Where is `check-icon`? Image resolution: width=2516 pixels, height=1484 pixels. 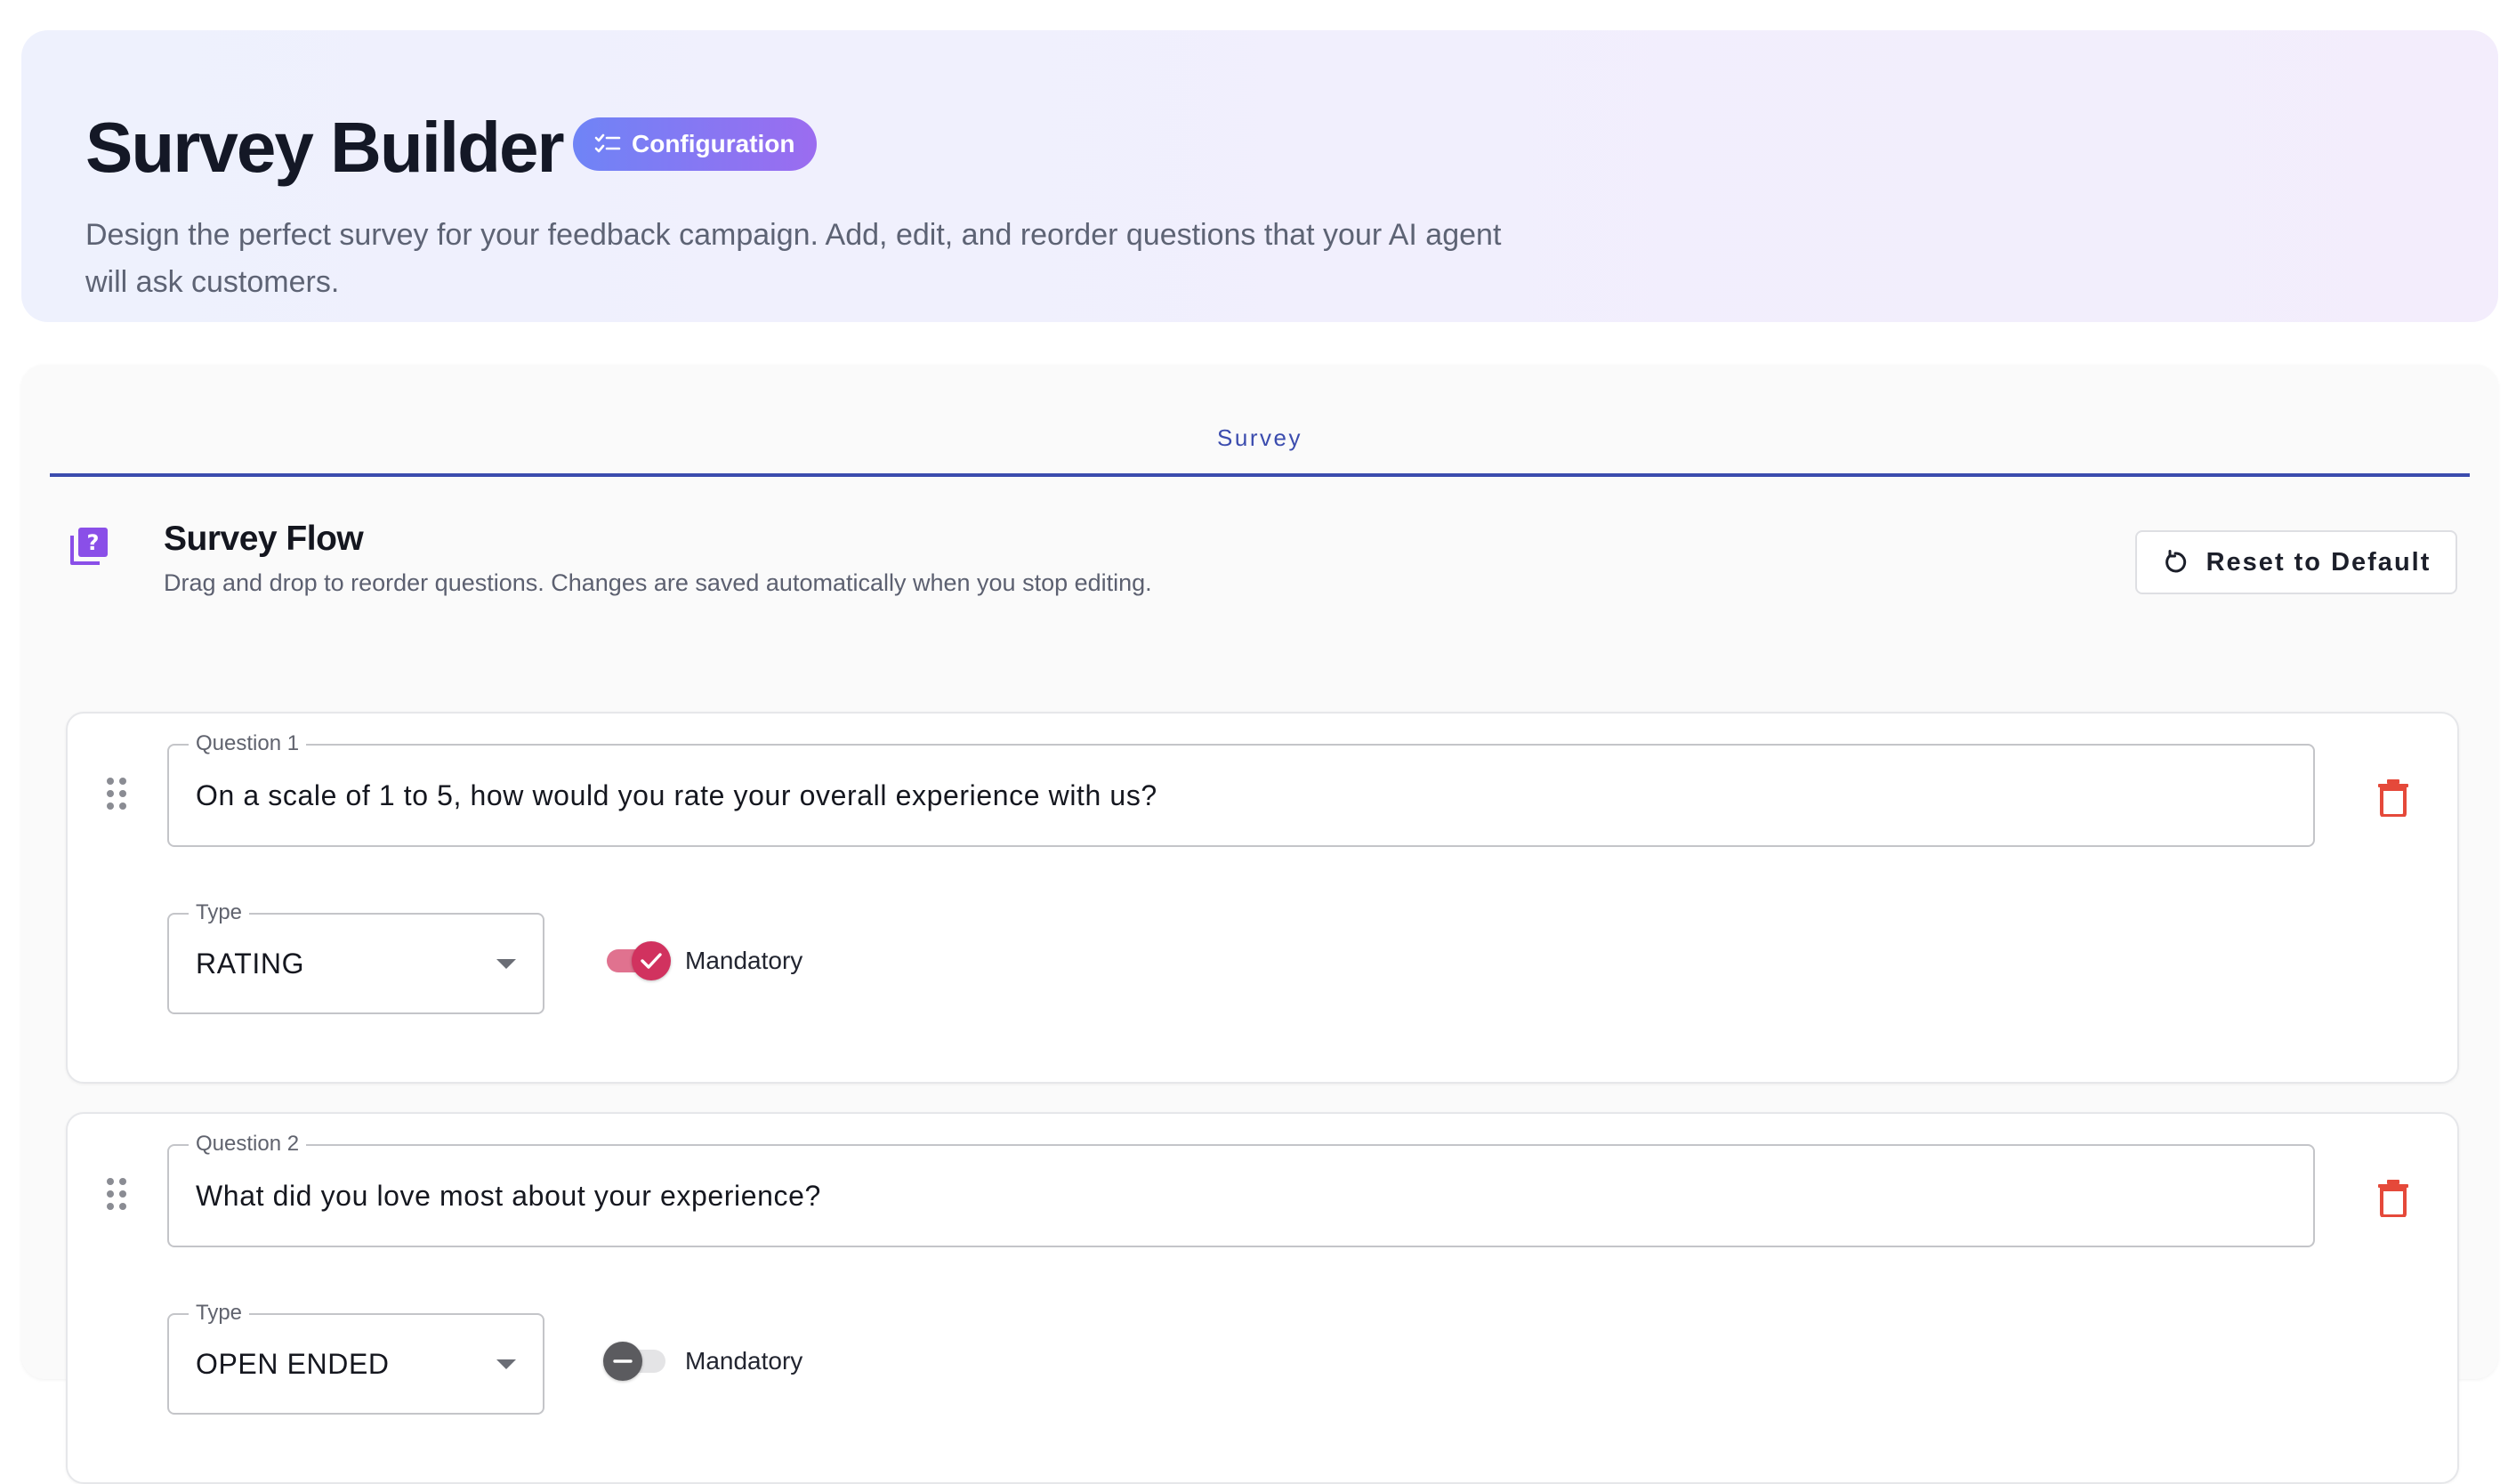 check-icon is located at coordinates (651, 961).